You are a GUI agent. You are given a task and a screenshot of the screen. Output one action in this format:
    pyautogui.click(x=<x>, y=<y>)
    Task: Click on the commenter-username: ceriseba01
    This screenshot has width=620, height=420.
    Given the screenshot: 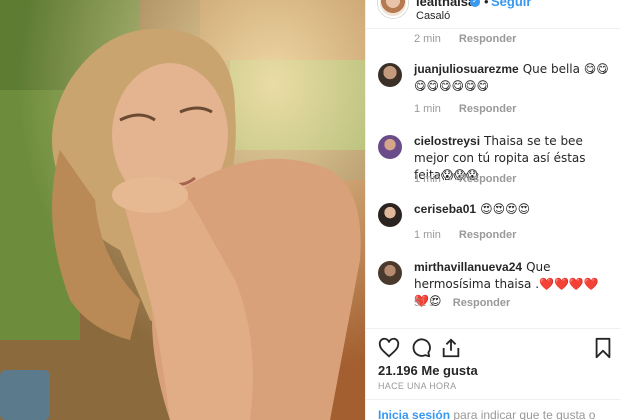 What is the action you would take?
    pyautogui.click(x=445, y=209)
    